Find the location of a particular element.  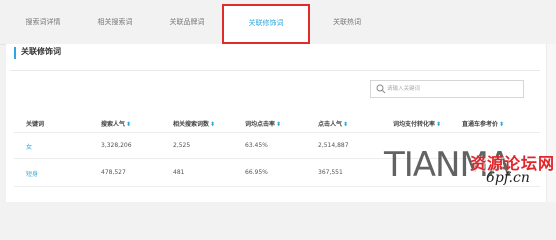

column-header-search-popularity: 搜索人气⬍ is located at coordinates (116, 123).